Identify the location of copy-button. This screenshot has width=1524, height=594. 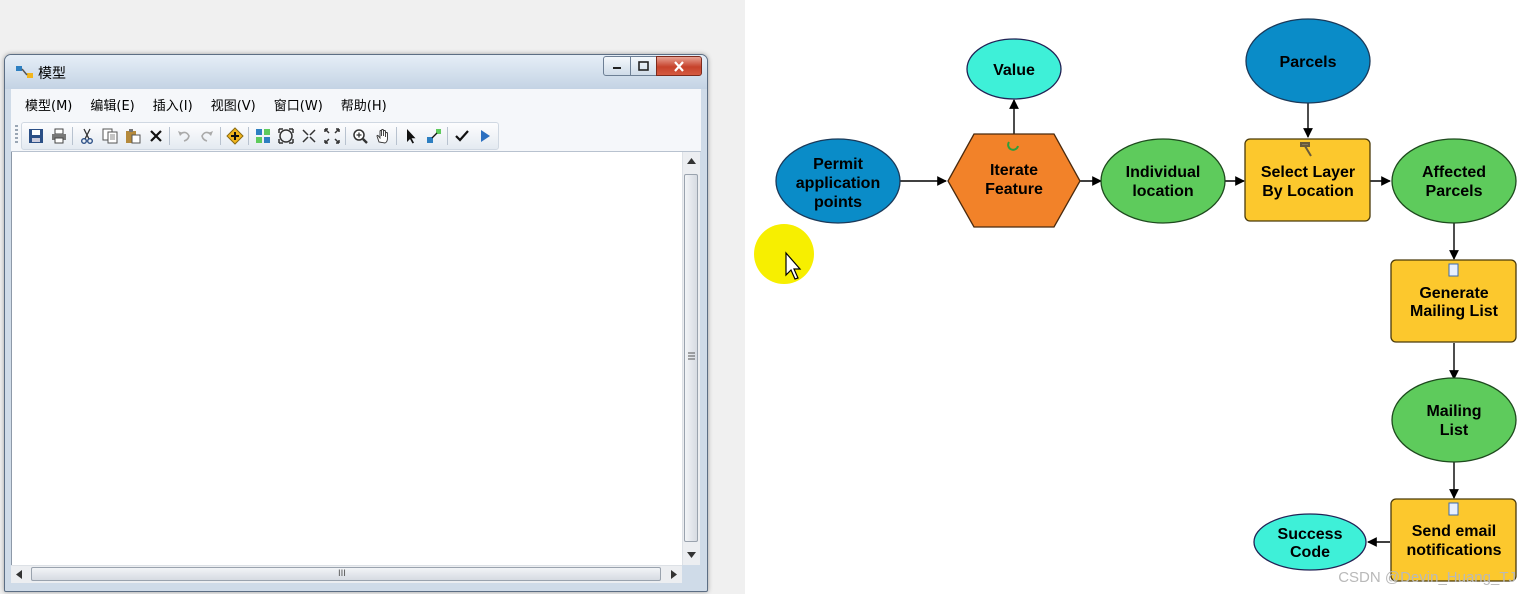
(109, 136).